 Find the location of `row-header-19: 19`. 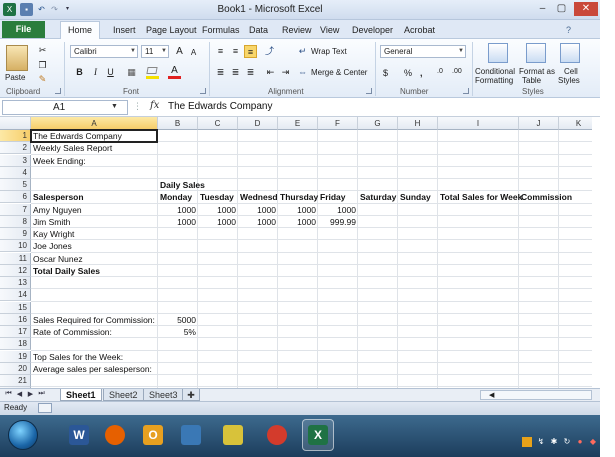

row-header-19: 19 is located at coordinates (15, 356).